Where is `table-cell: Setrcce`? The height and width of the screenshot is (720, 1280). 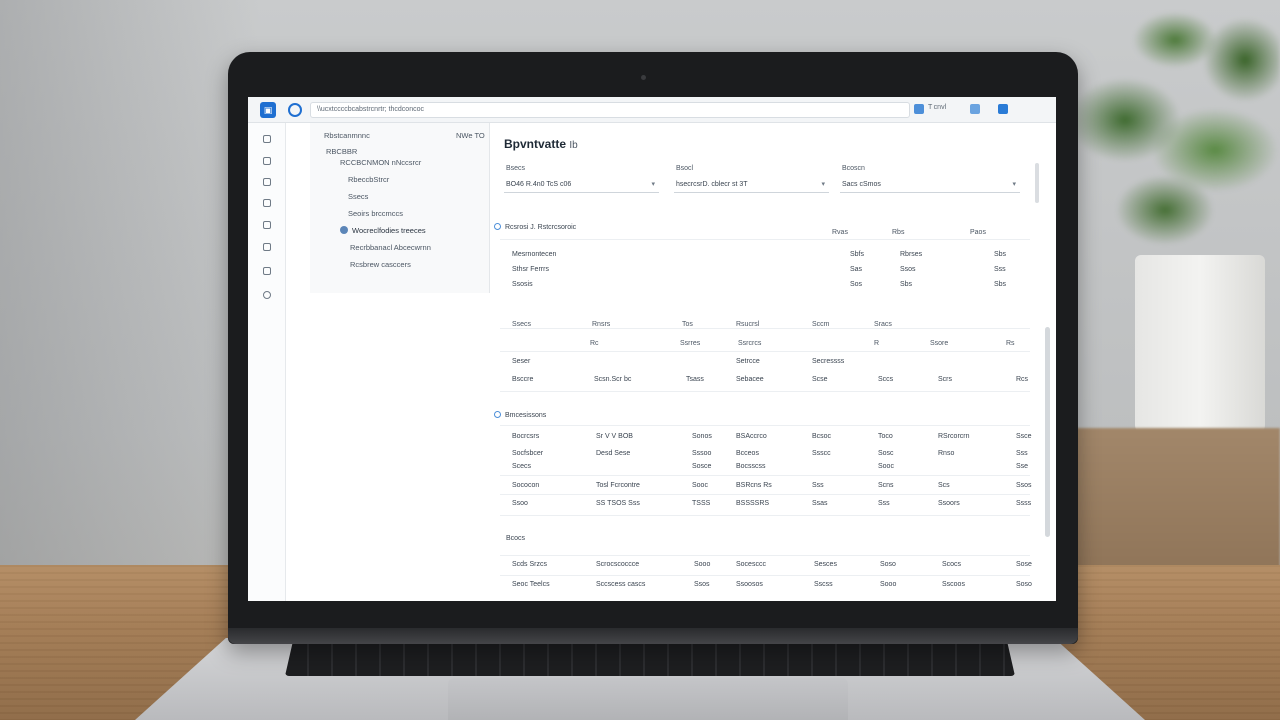
table-cell: Setrcce is located at coordinates (748, 361).